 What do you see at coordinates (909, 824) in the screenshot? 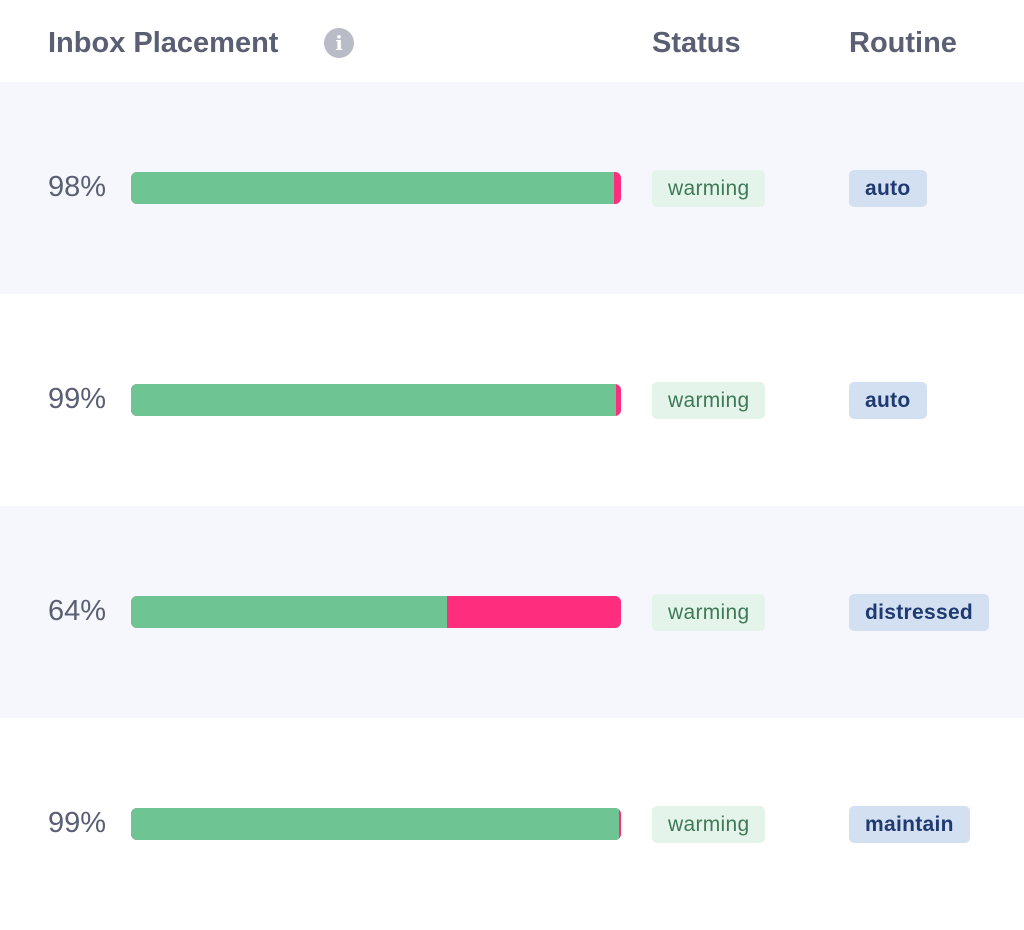
I see `routine-badge: maintain` at bounding box center [909, 824].